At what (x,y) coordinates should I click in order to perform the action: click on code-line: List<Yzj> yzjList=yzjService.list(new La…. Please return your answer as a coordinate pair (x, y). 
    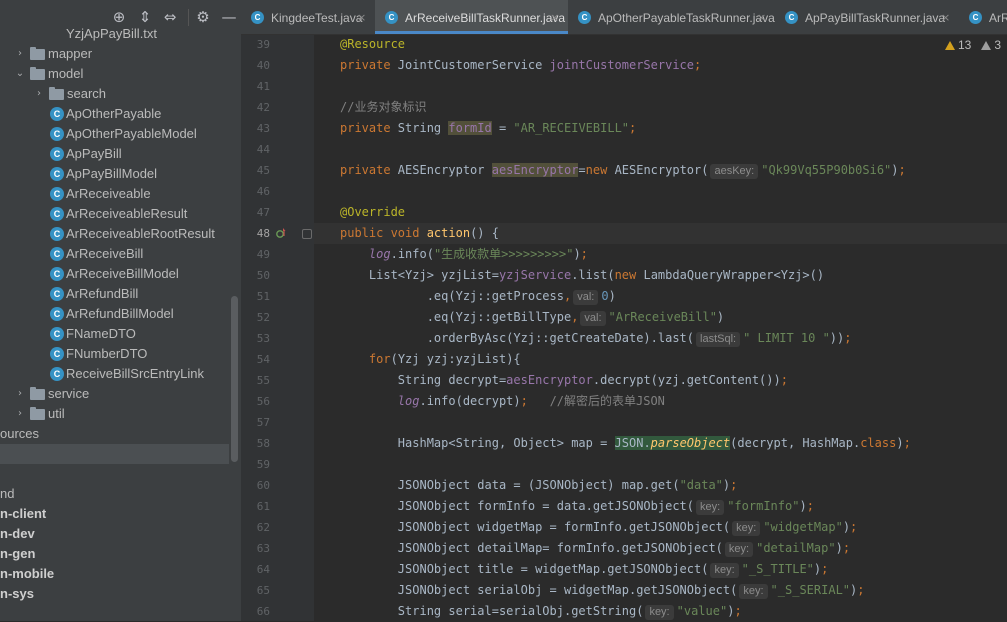
    Looking at the image, I should click on (582, 275).